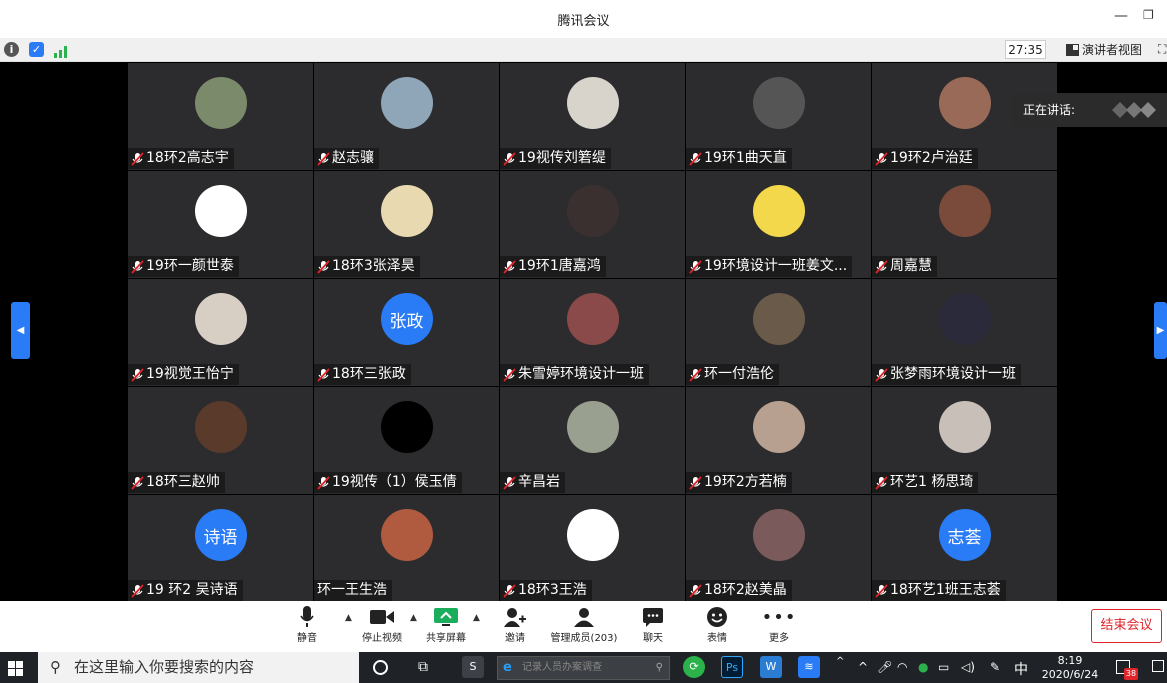  I want to click on speaker-view-button: 演讲者视图, so click(1104, 49).